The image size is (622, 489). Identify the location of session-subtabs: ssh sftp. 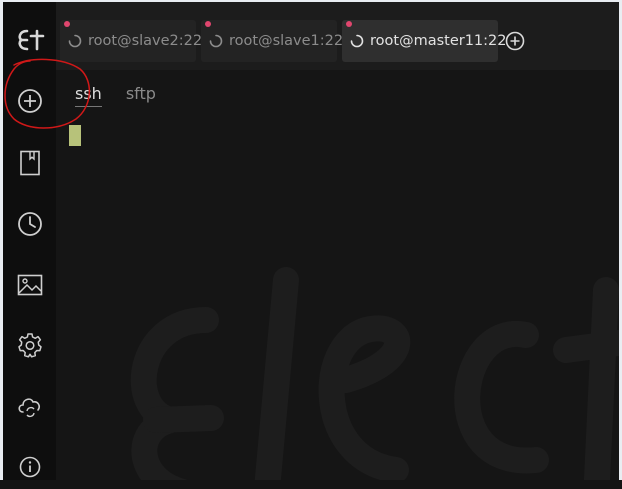
(115, 95).